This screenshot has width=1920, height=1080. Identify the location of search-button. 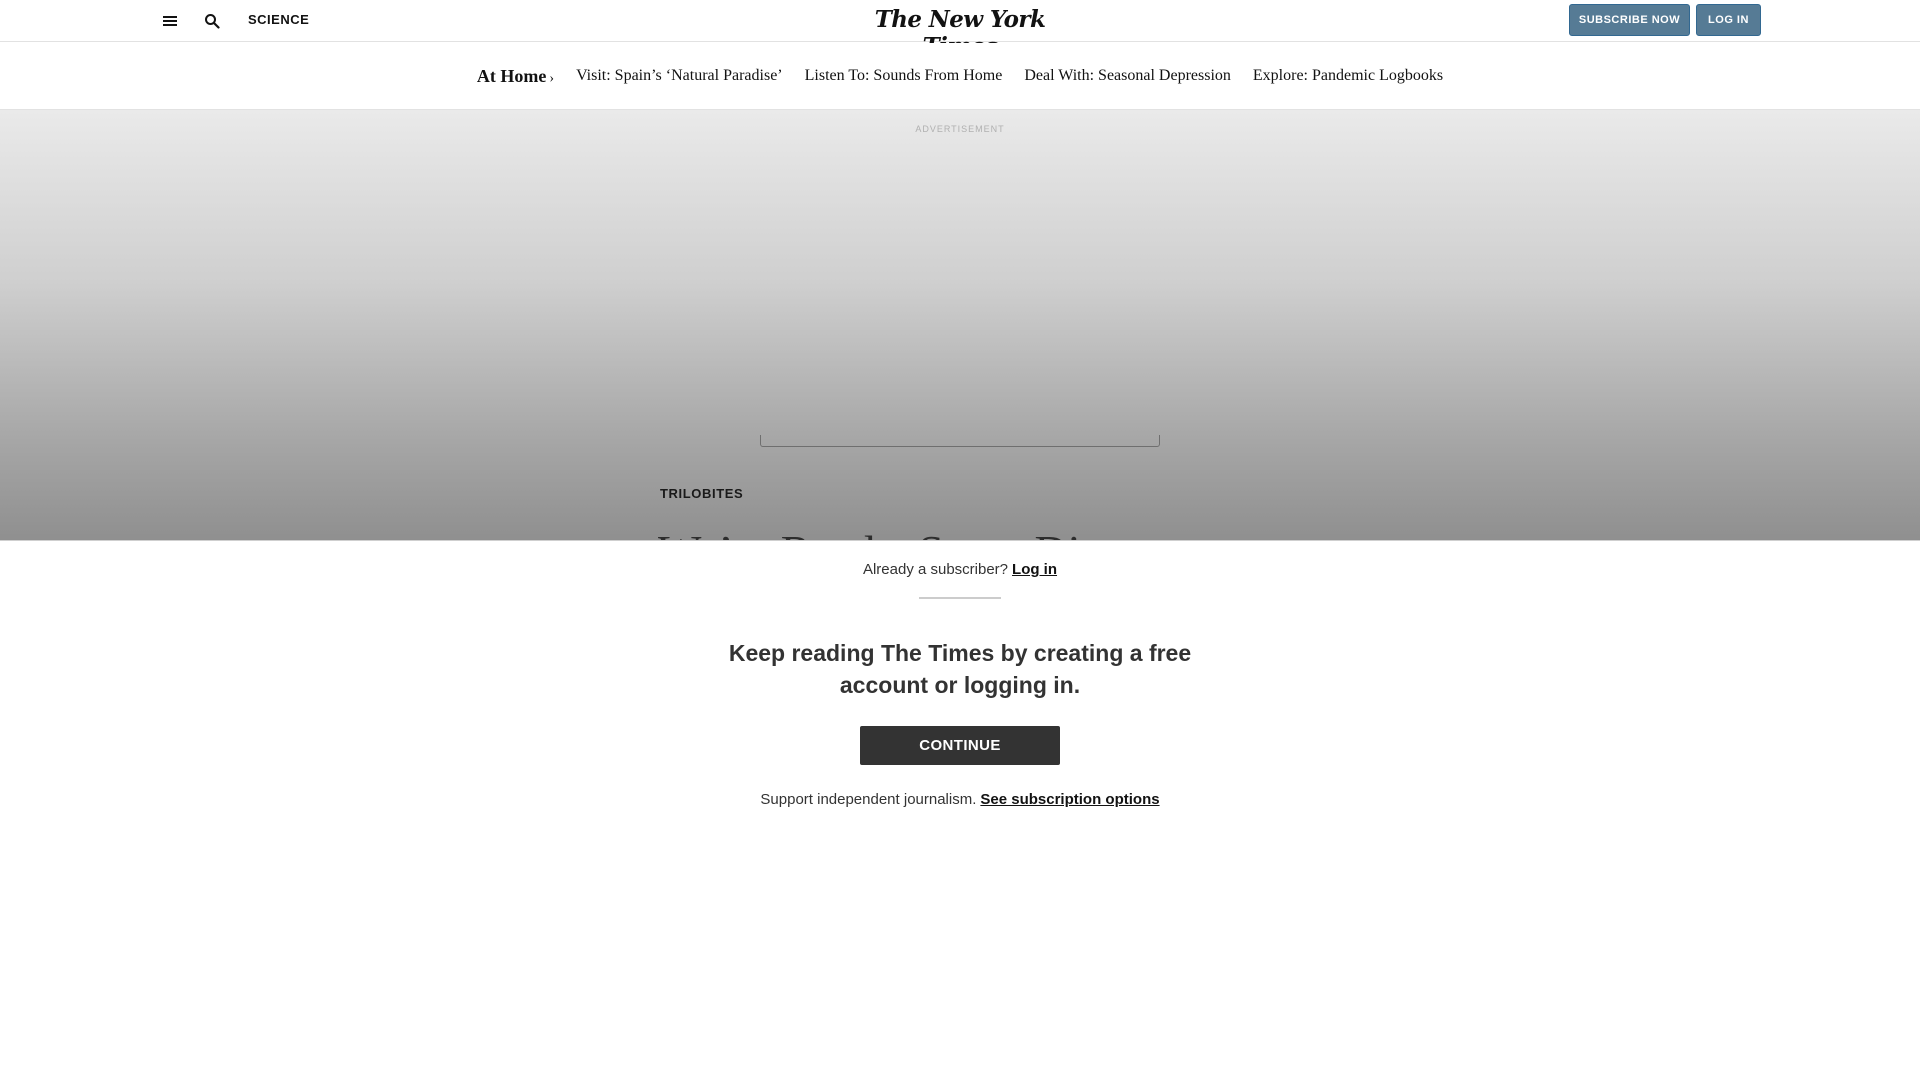
(212, 21).